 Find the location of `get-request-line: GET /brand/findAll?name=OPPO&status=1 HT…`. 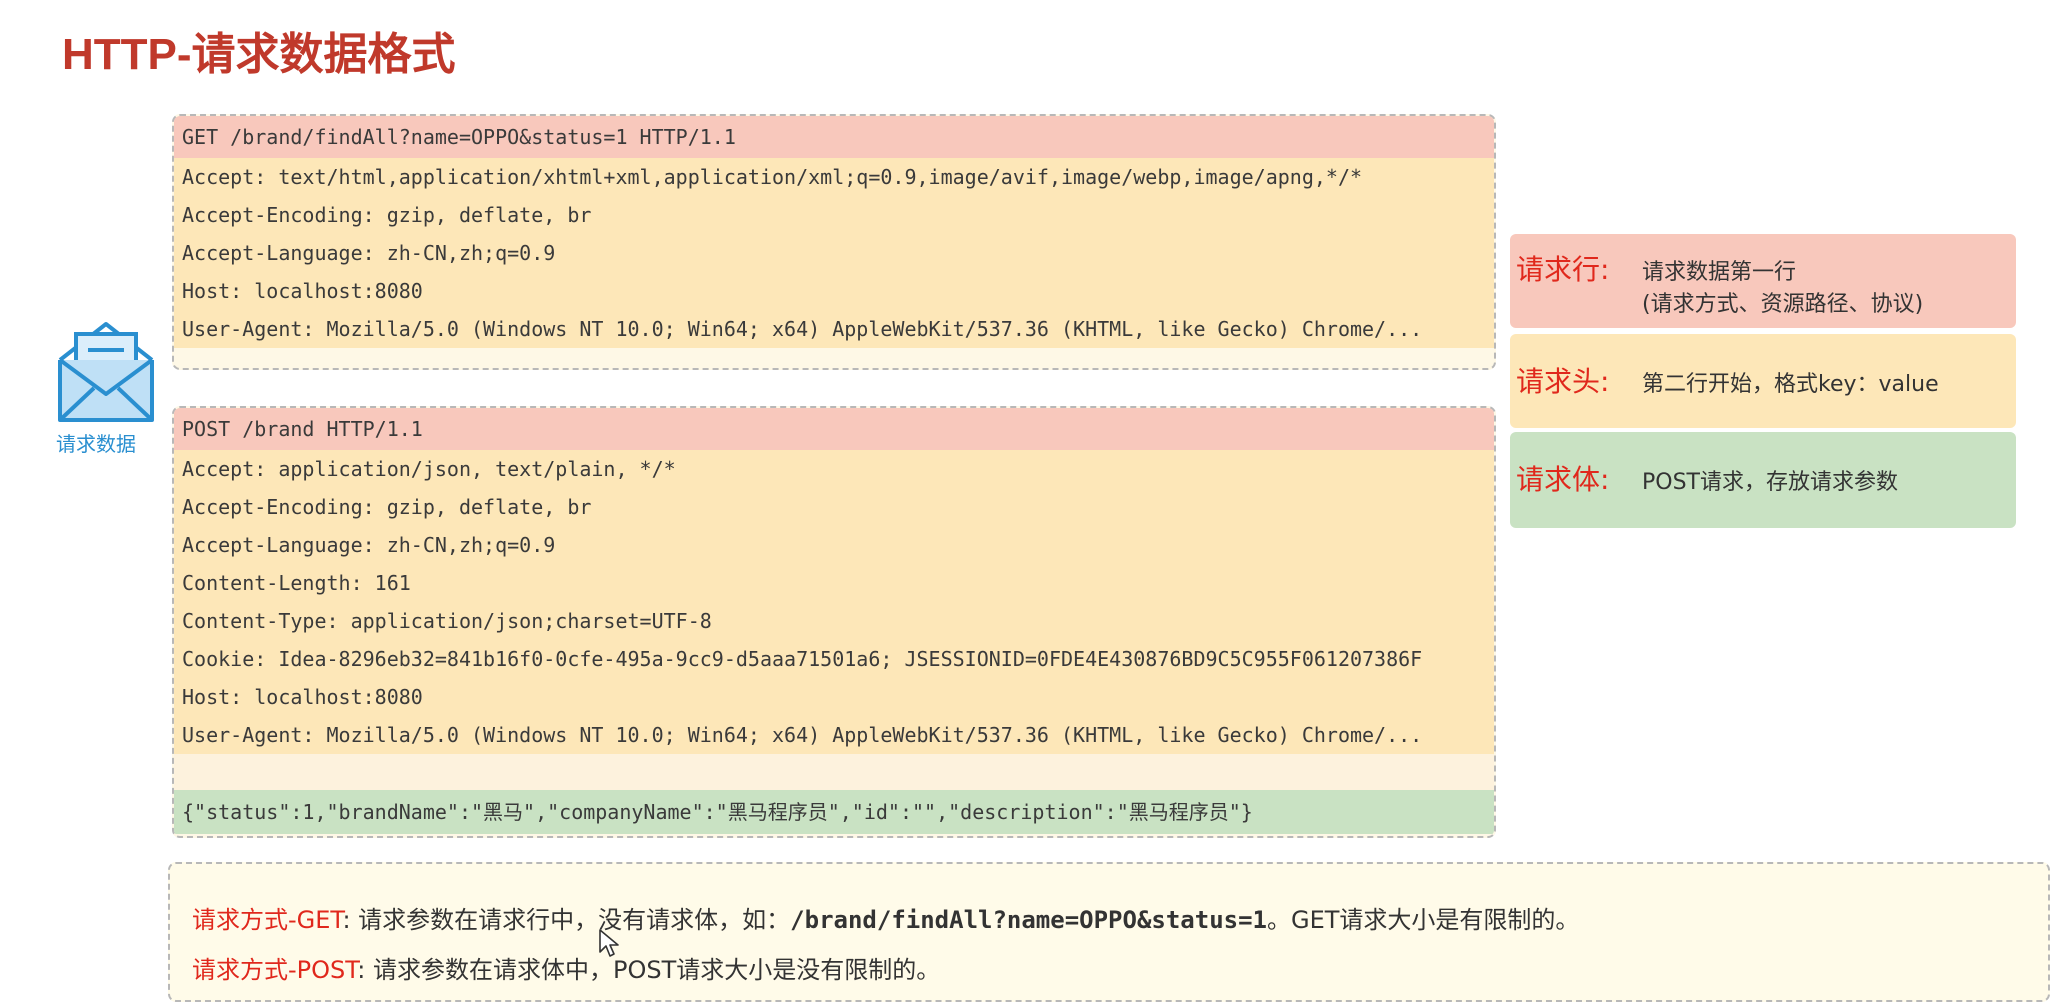

get-request-line: GET /brand/findAll?name=OPPO&status=1 HT… is located at coordinates (834, 137).